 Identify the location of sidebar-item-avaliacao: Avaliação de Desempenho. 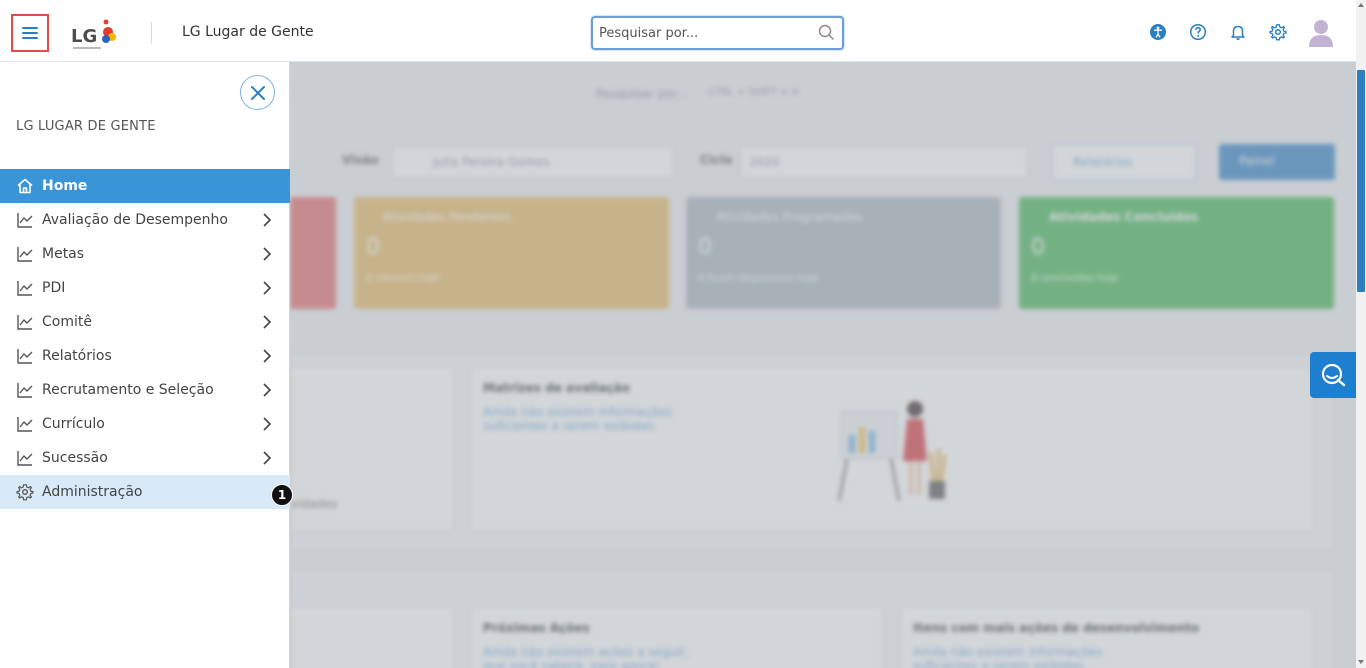
(145, 220).